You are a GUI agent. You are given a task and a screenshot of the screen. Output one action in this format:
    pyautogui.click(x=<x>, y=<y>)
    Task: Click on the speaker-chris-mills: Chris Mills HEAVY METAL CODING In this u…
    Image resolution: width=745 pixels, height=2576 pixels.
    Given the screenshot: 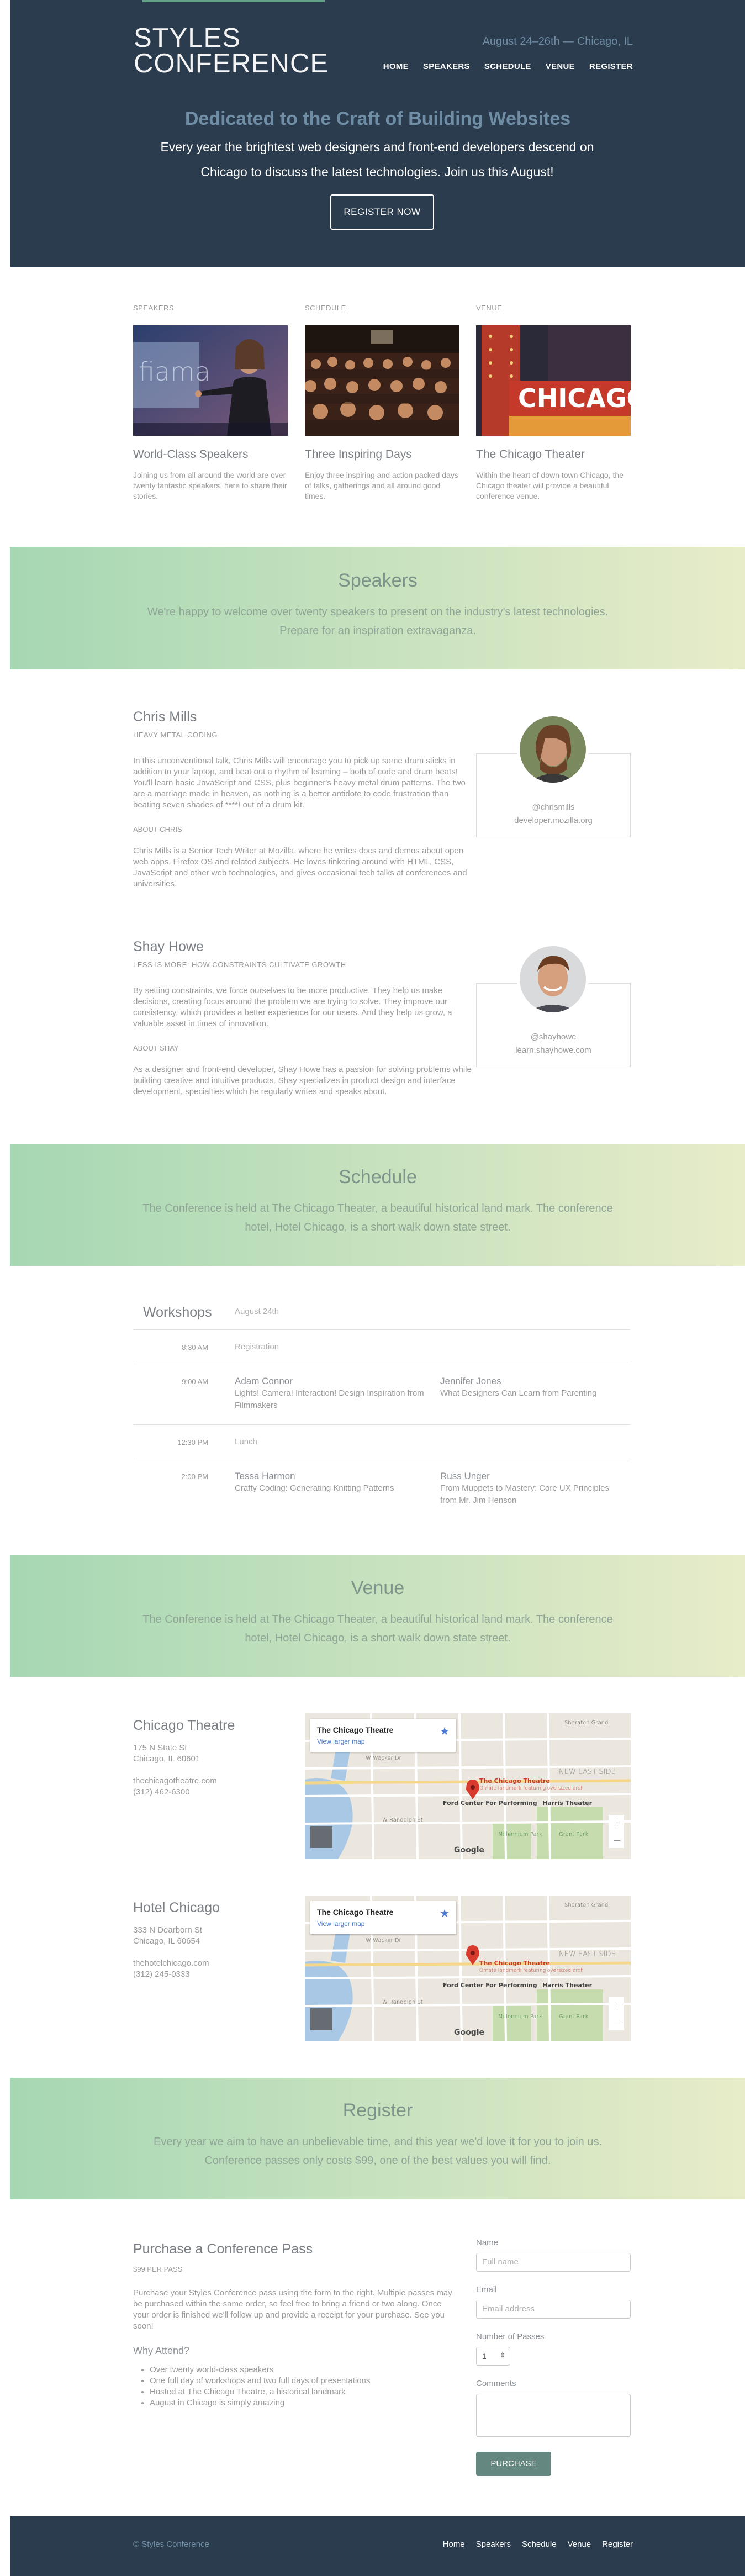 What is the action you would take?
    pyautogui.click(x=304, y=799)
    